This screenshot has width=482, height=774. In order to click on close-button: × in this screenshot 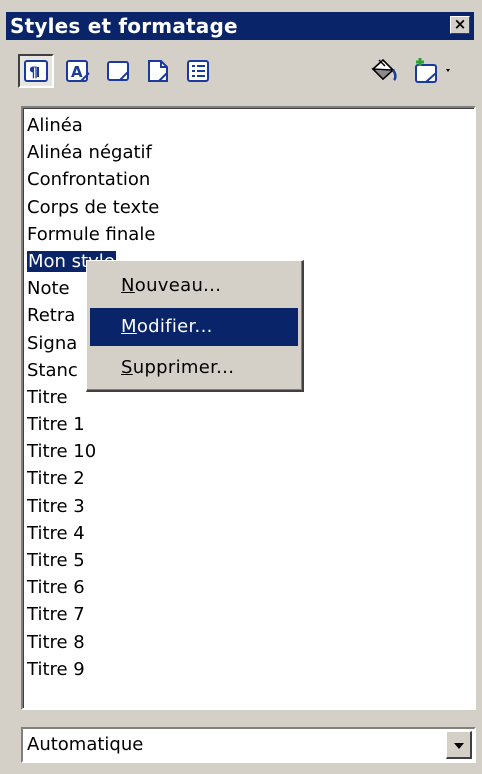, I will do `click(460, 25)`.